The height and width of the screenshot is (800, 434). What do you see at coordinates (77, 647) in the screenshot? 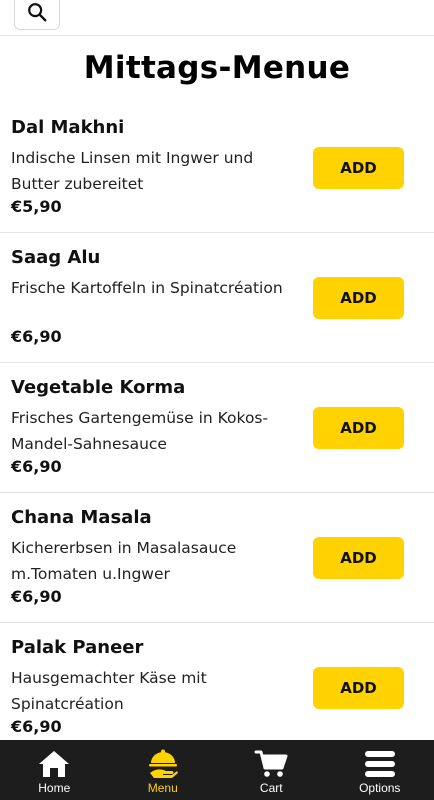
I see `item-name: Palak Paneer` at bounding box center [77, 647].